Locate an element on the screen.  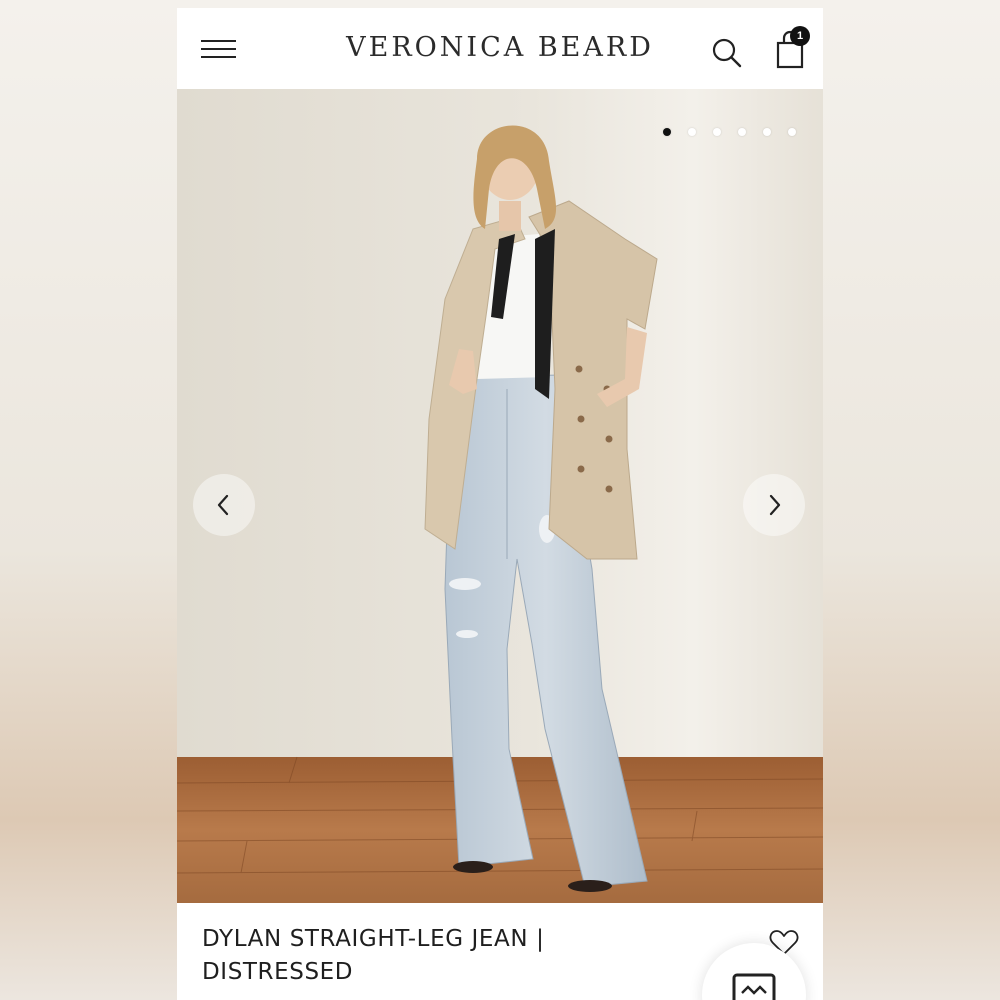
search-icon is located at coordinates (727, 53).